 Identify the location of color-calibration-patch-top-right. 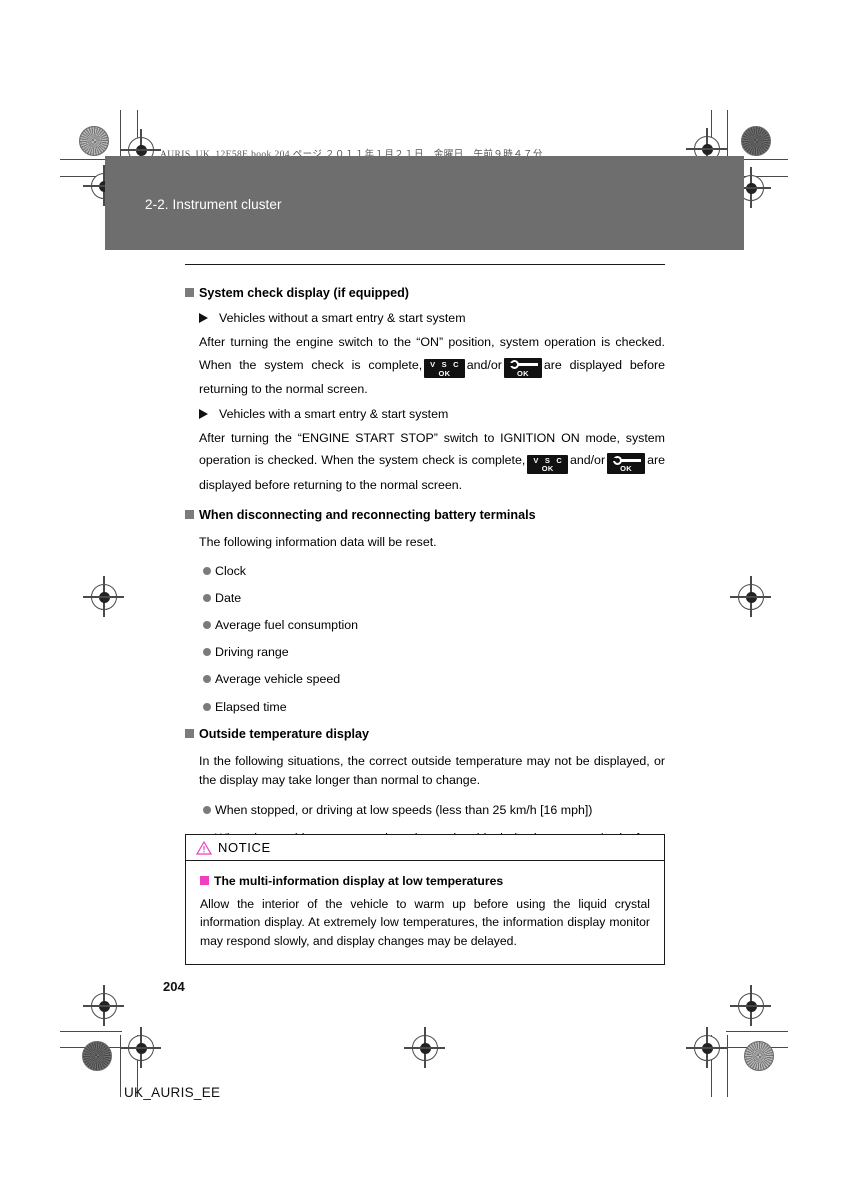
(756, 141).